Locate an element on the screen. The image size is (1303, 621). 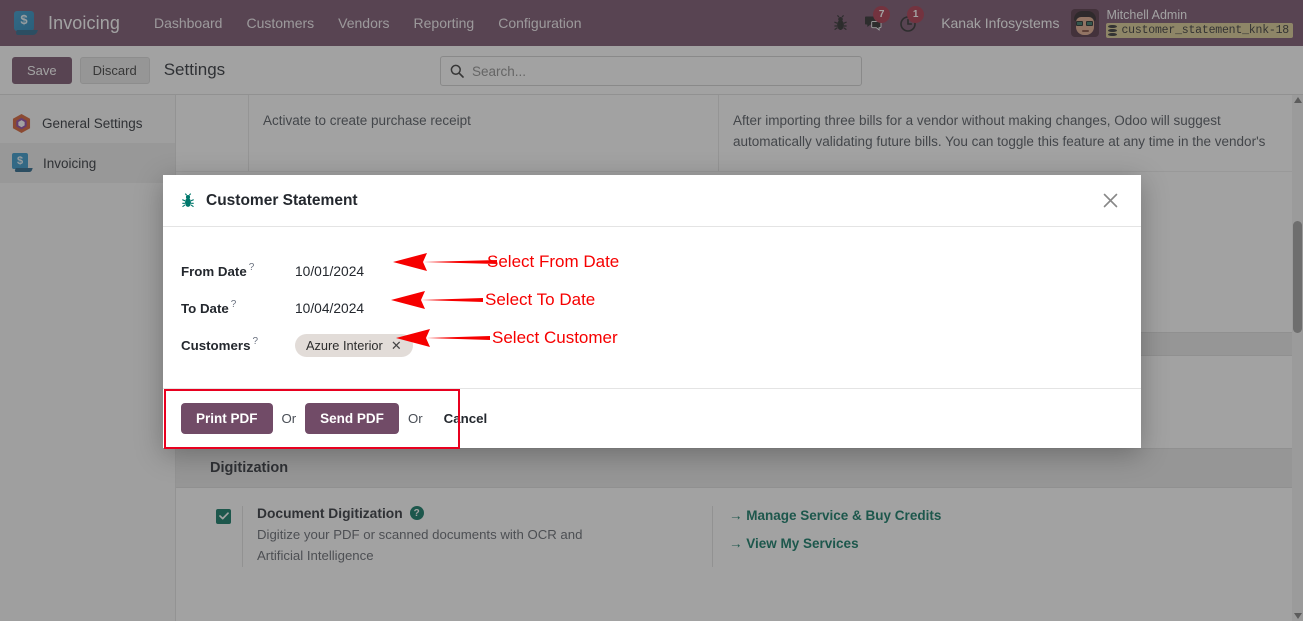
to-date-row: To Date ? 10/04/2024 is located at coordinates (652, 308).